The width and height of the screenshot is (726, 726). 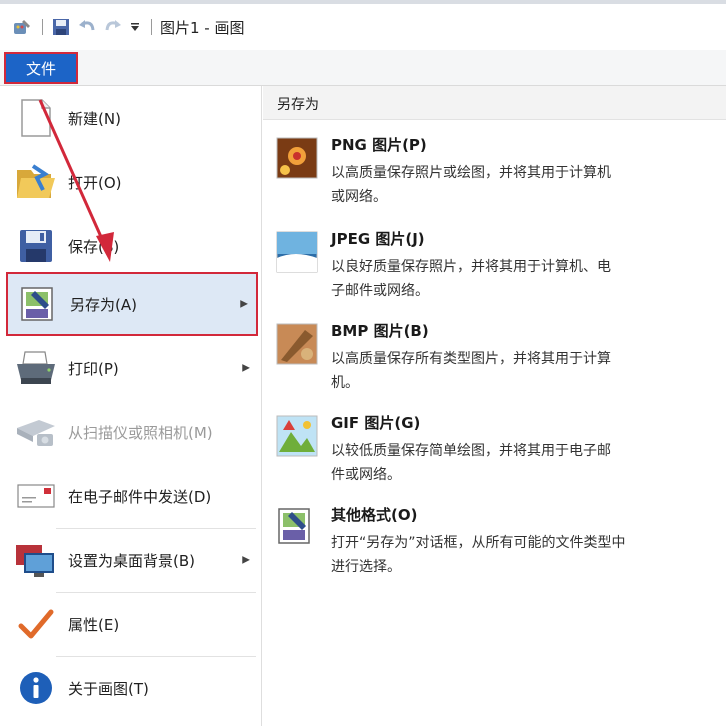 I want to click on menu-item-properties: 属性(E), so click(x=132, y=624).